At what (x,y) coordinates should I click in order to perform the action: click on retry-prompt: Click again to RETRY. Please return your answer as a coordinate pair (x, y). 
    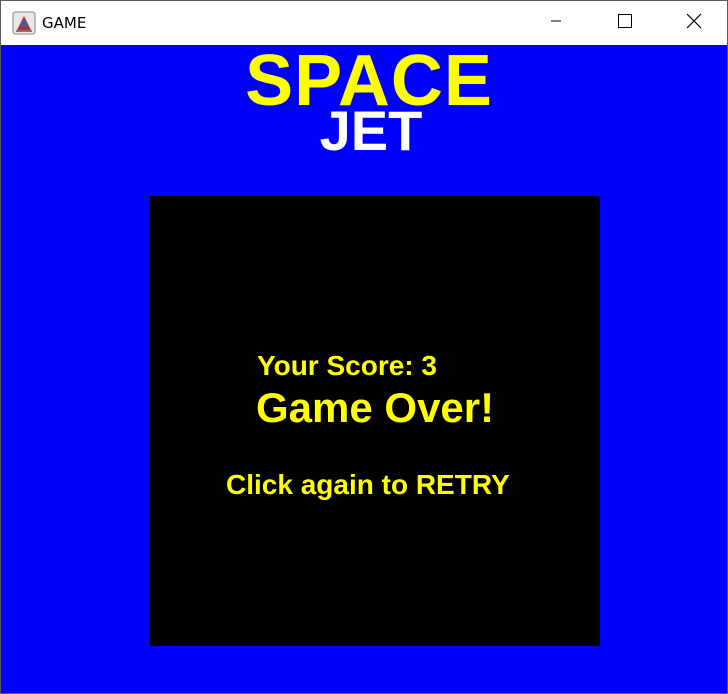
    Looking at the image, I should click on (368, 485).